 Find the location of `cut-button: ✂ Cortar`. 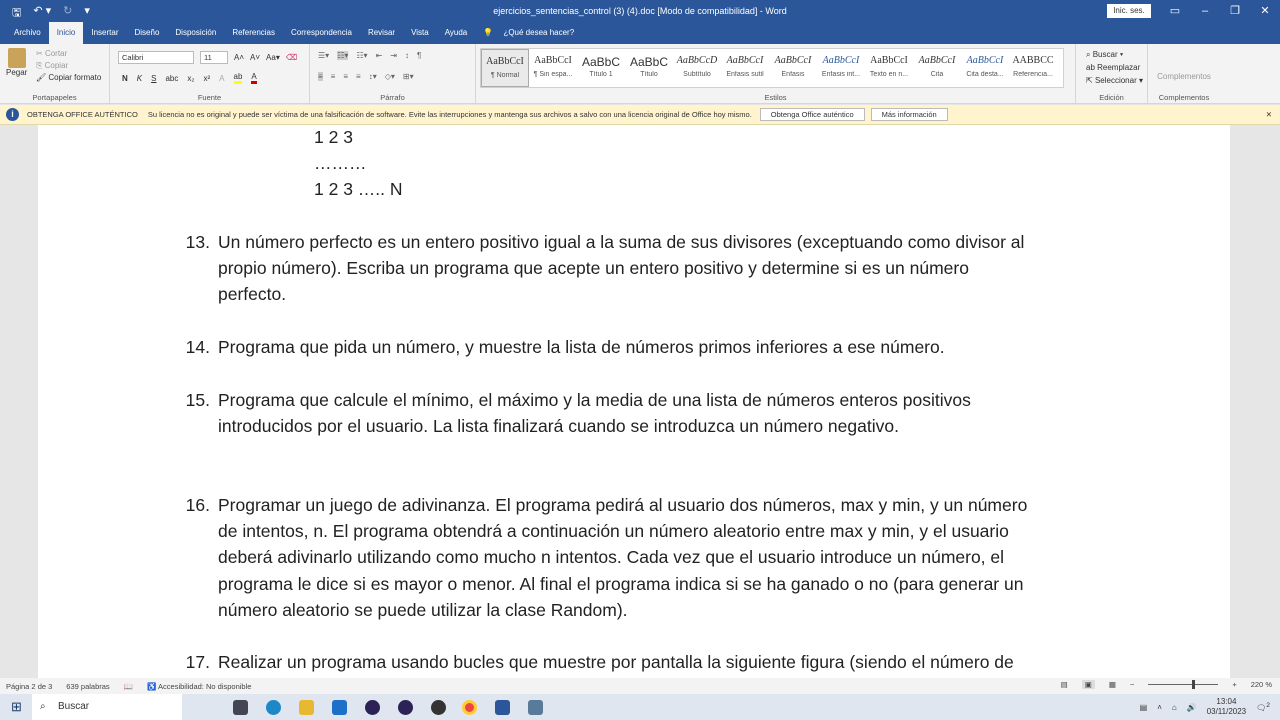

cut-button: ✂ Cortar is located at coordinates (68, 54).